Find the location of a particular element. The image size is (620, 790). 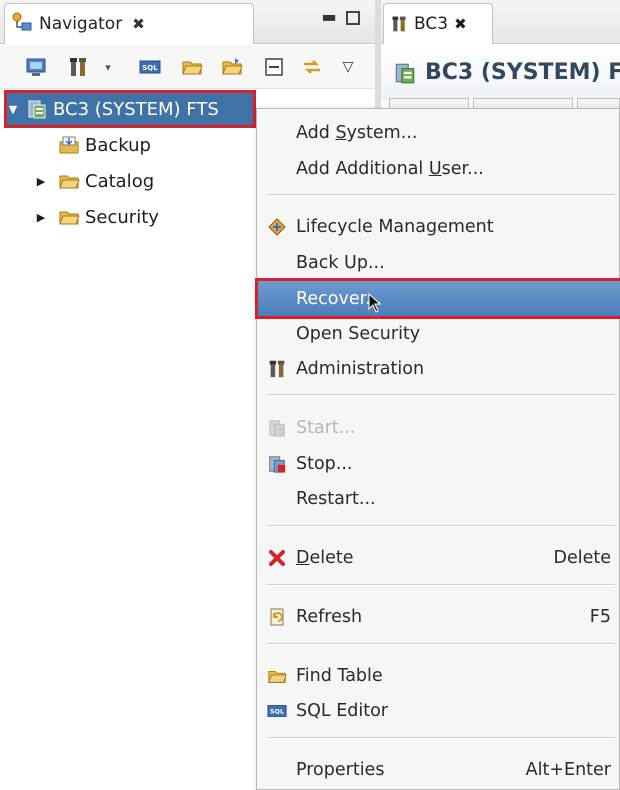

editor-tab-bc3: BC3 ✖ is located at coordinates (438, 23).